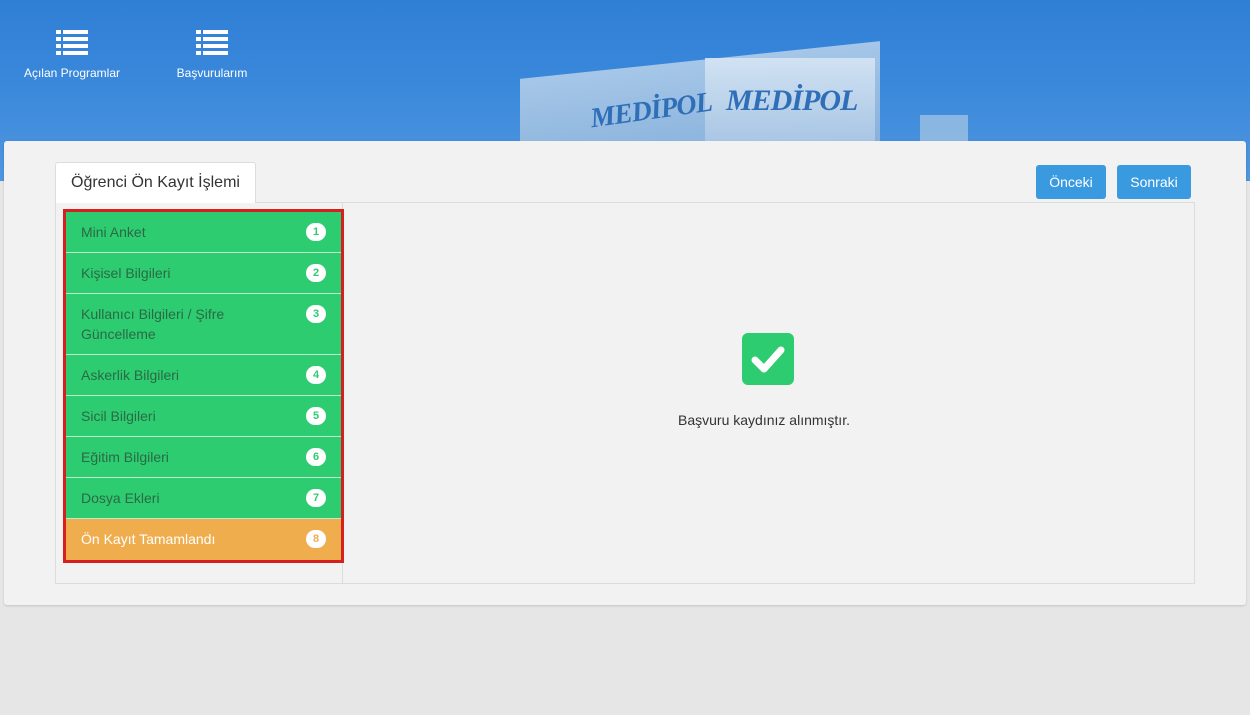 The height and width of the screenshot is (715, 1250). Describe the element at coordinates (120, 498) in the screenshot. I see `step-label: Dosya Ekleri` at that location.